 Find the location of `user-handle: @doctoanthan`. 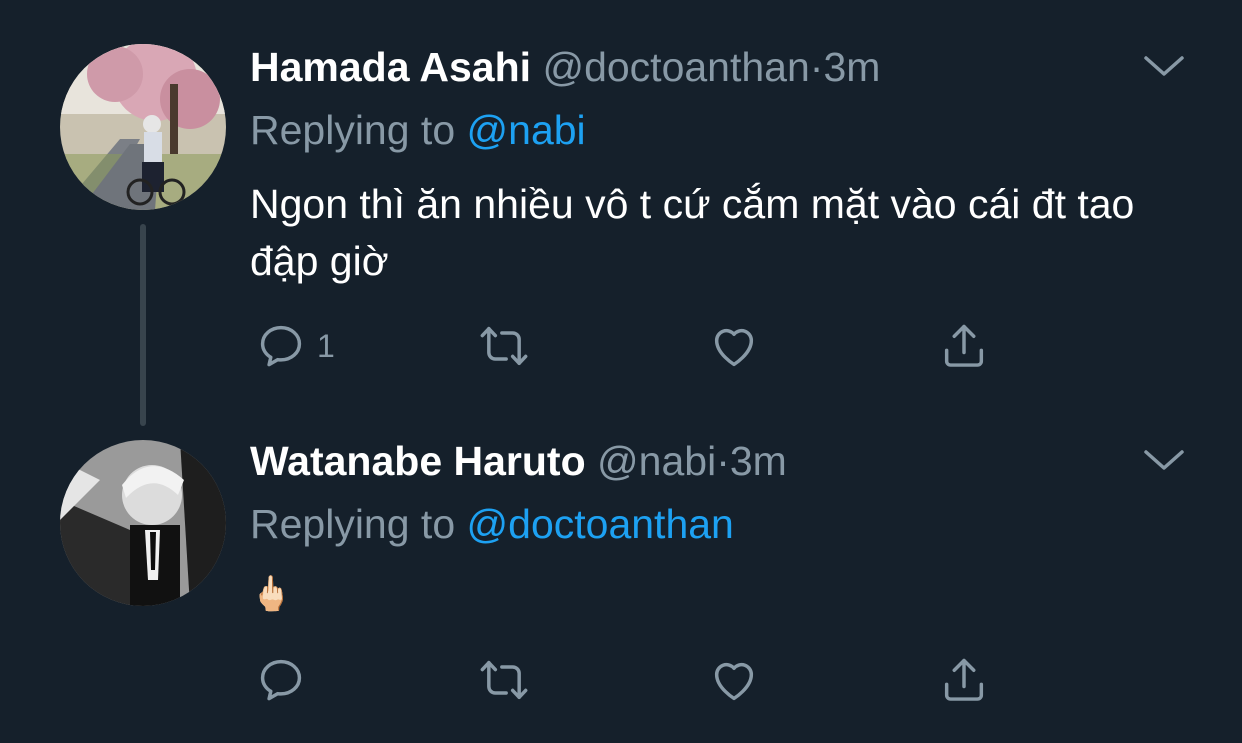

user-handle: @doctoanthan is located at coordinates (675, 67).